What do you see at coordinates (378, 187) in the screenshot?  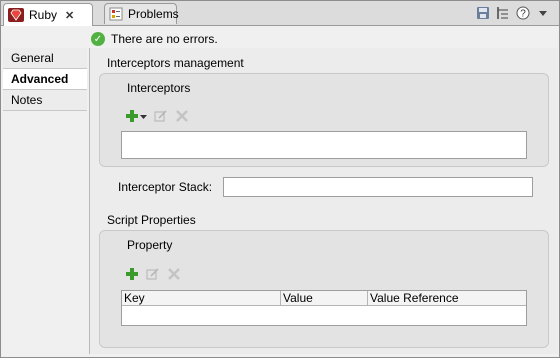 I see `interceptor-stack-field` at bounding box center [378, 187].